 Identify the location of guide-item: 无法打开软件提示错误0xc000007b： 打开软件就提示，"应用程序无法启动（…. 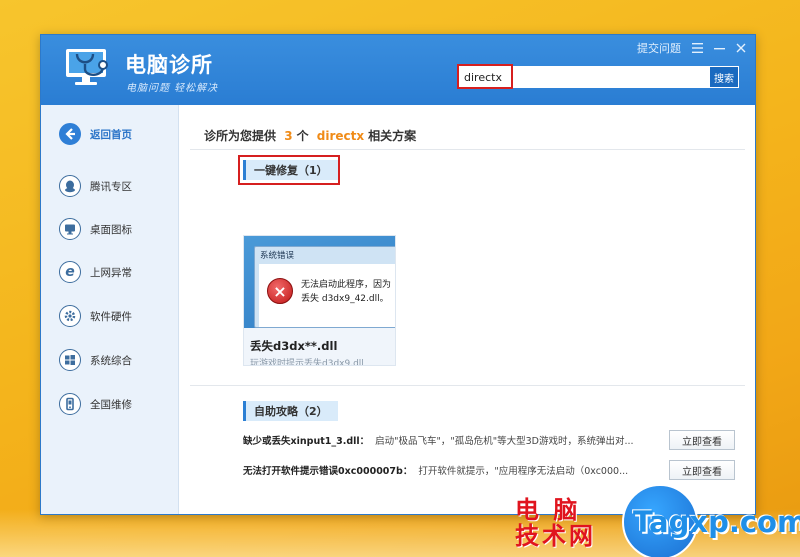
(489, 470).